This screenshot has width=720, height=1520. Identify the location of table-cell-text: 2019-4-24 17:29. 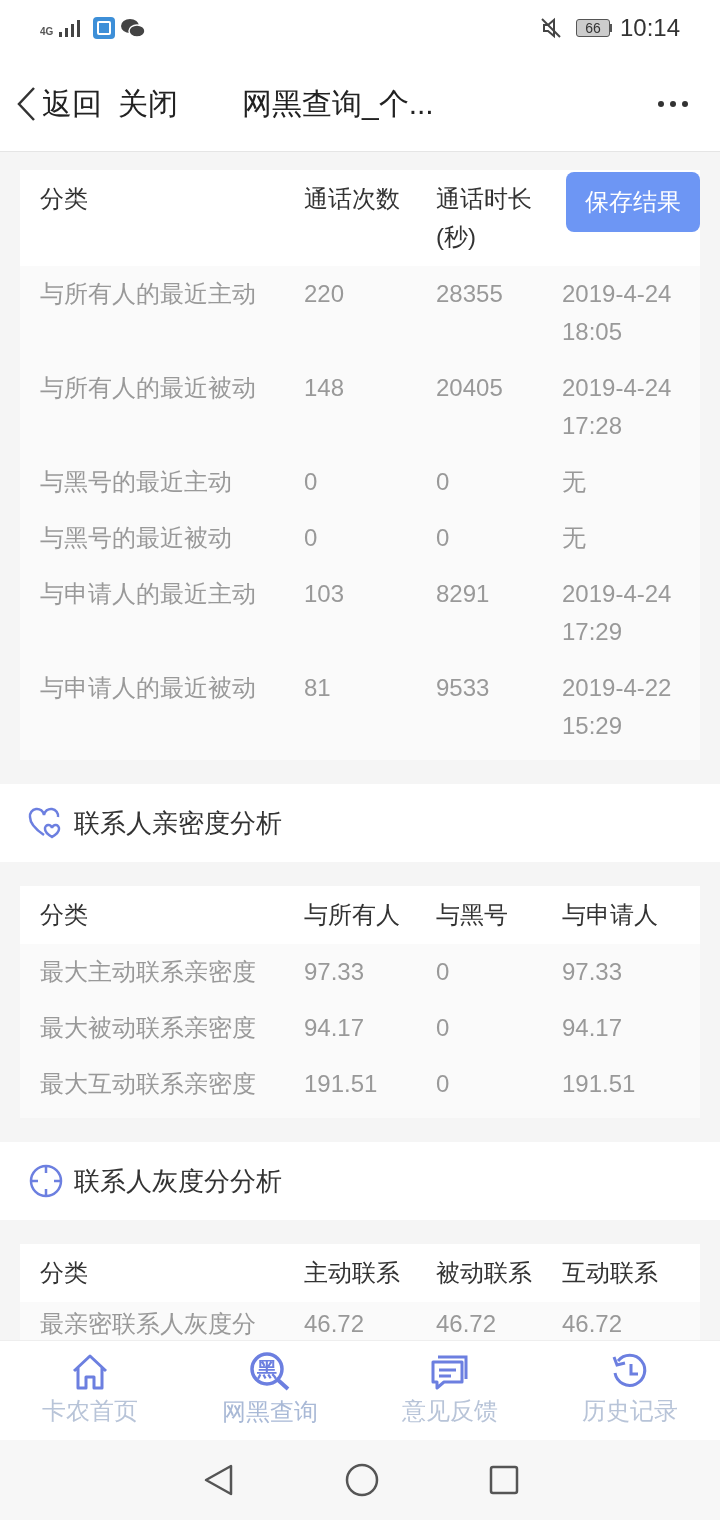
(617, 613).